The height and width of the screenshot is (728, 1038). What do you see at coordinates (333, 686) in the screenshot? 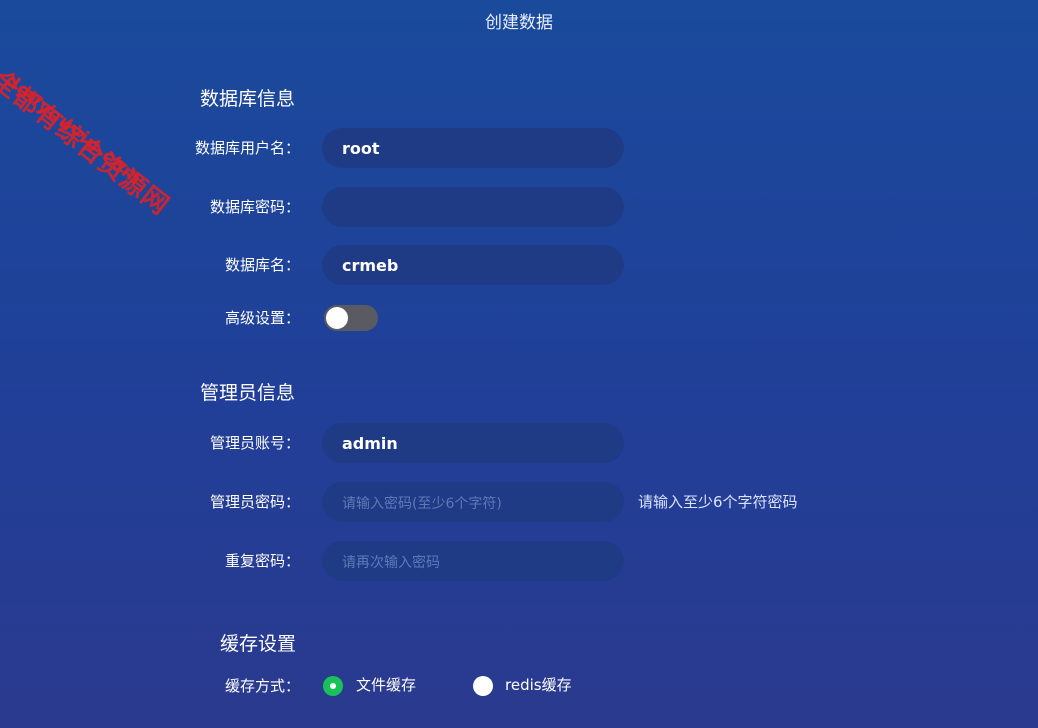
I see `radio-file-cache` at bounding box center [333, 686].